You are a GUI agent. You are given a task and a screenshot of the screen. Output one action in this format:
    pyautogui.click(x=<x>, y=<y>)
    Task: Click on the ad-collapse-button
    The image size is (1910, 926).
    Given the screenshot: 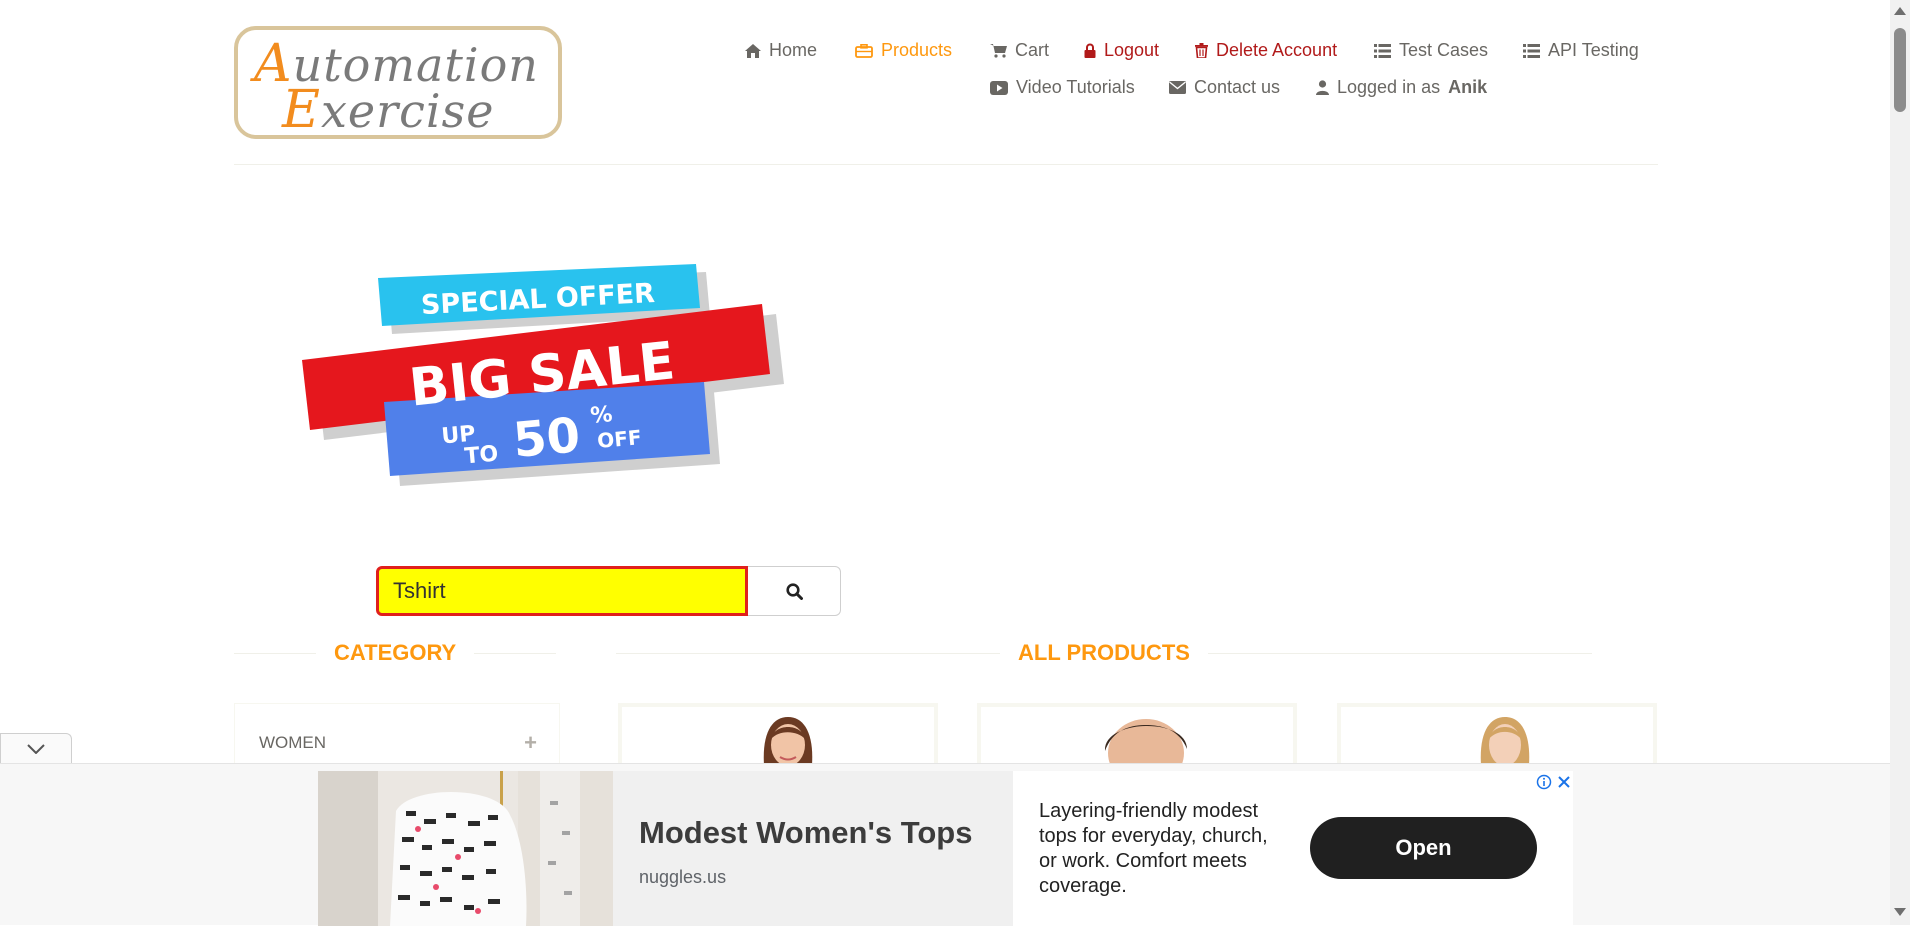 What is the action you would take?
    pyautogui.click(x=36, y=748)
    